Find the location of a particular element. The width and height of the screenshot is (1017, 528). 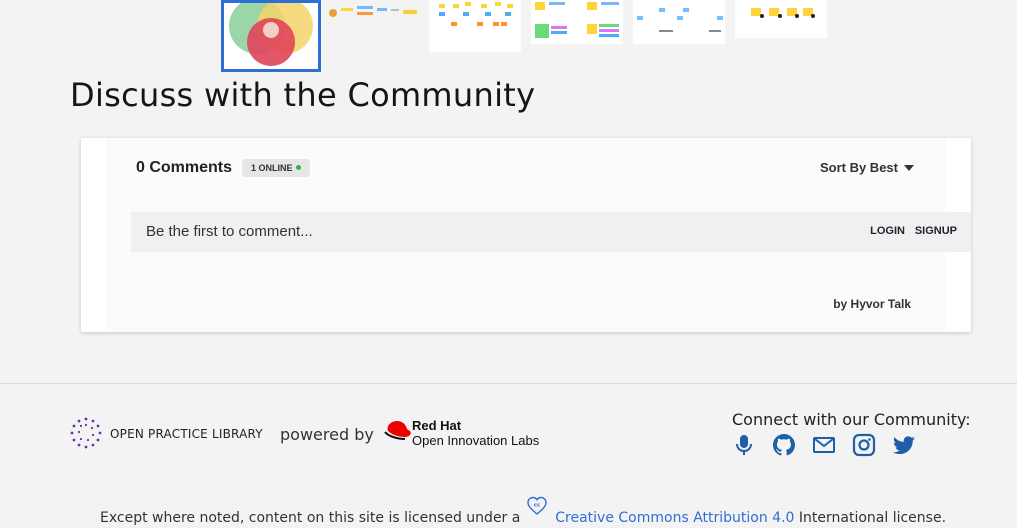

thumbnail-diagram is located at coordinates (679, 22).